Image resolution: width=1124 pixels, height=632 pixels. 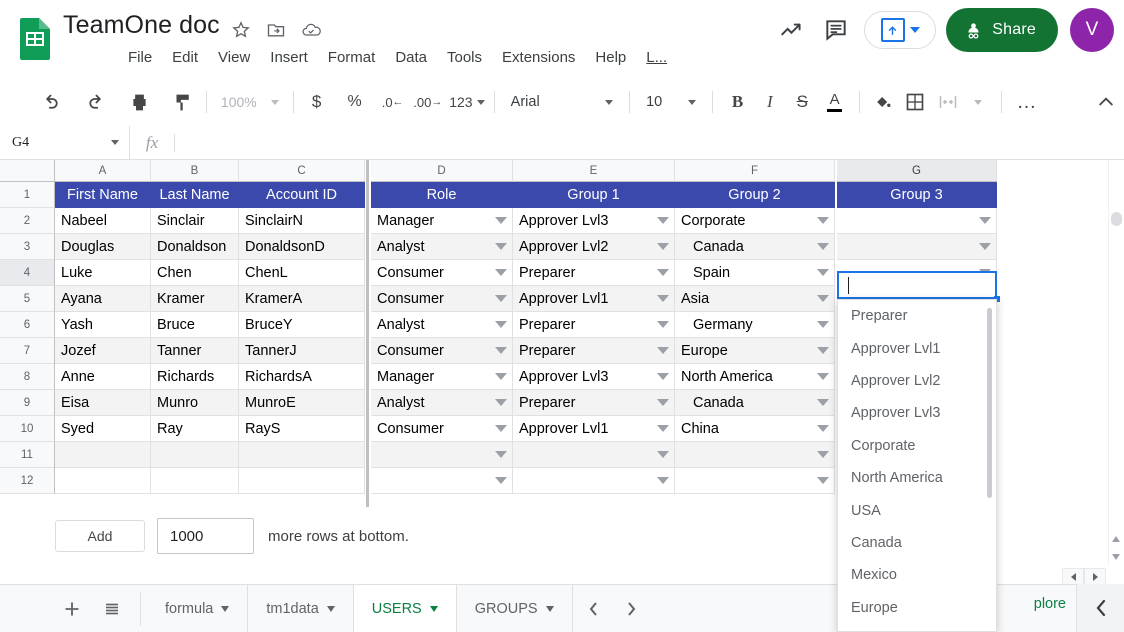 I want to click on header-cell-d1: Role, so click(x=442, y=195).